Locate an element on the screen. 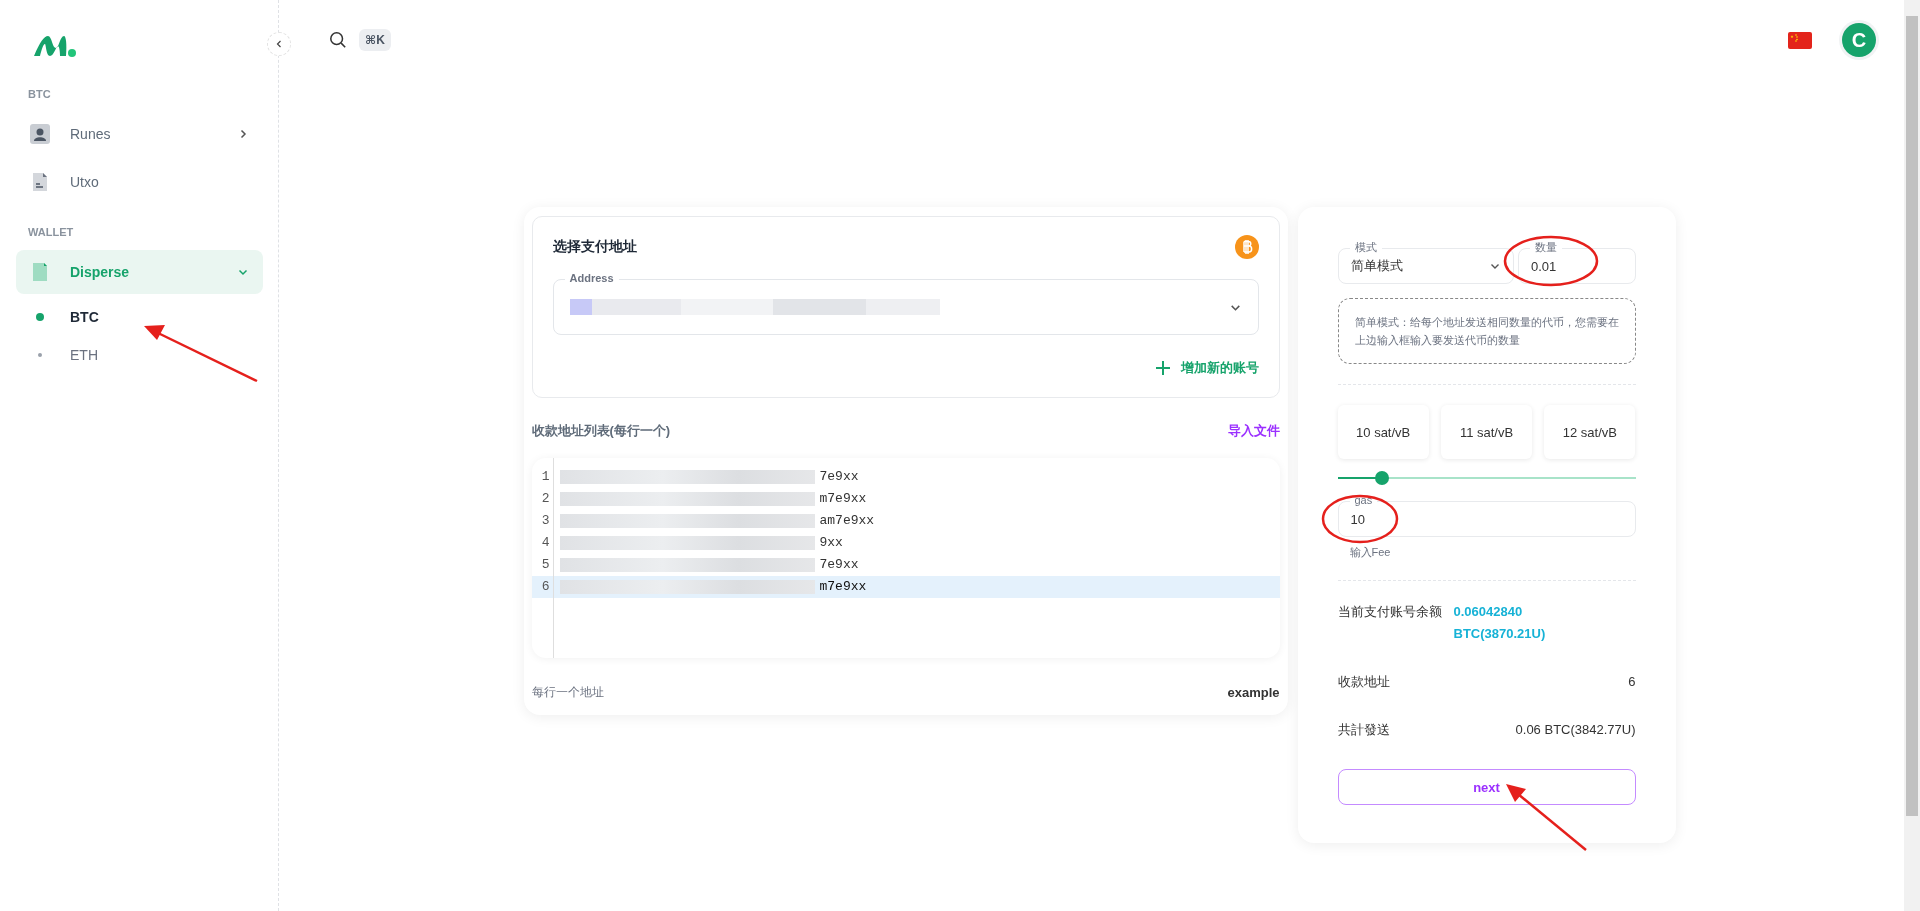 The width and height of the screenshot is (1920, 911). summary-label: 收款地址 is located at coordinates (1363, 682).